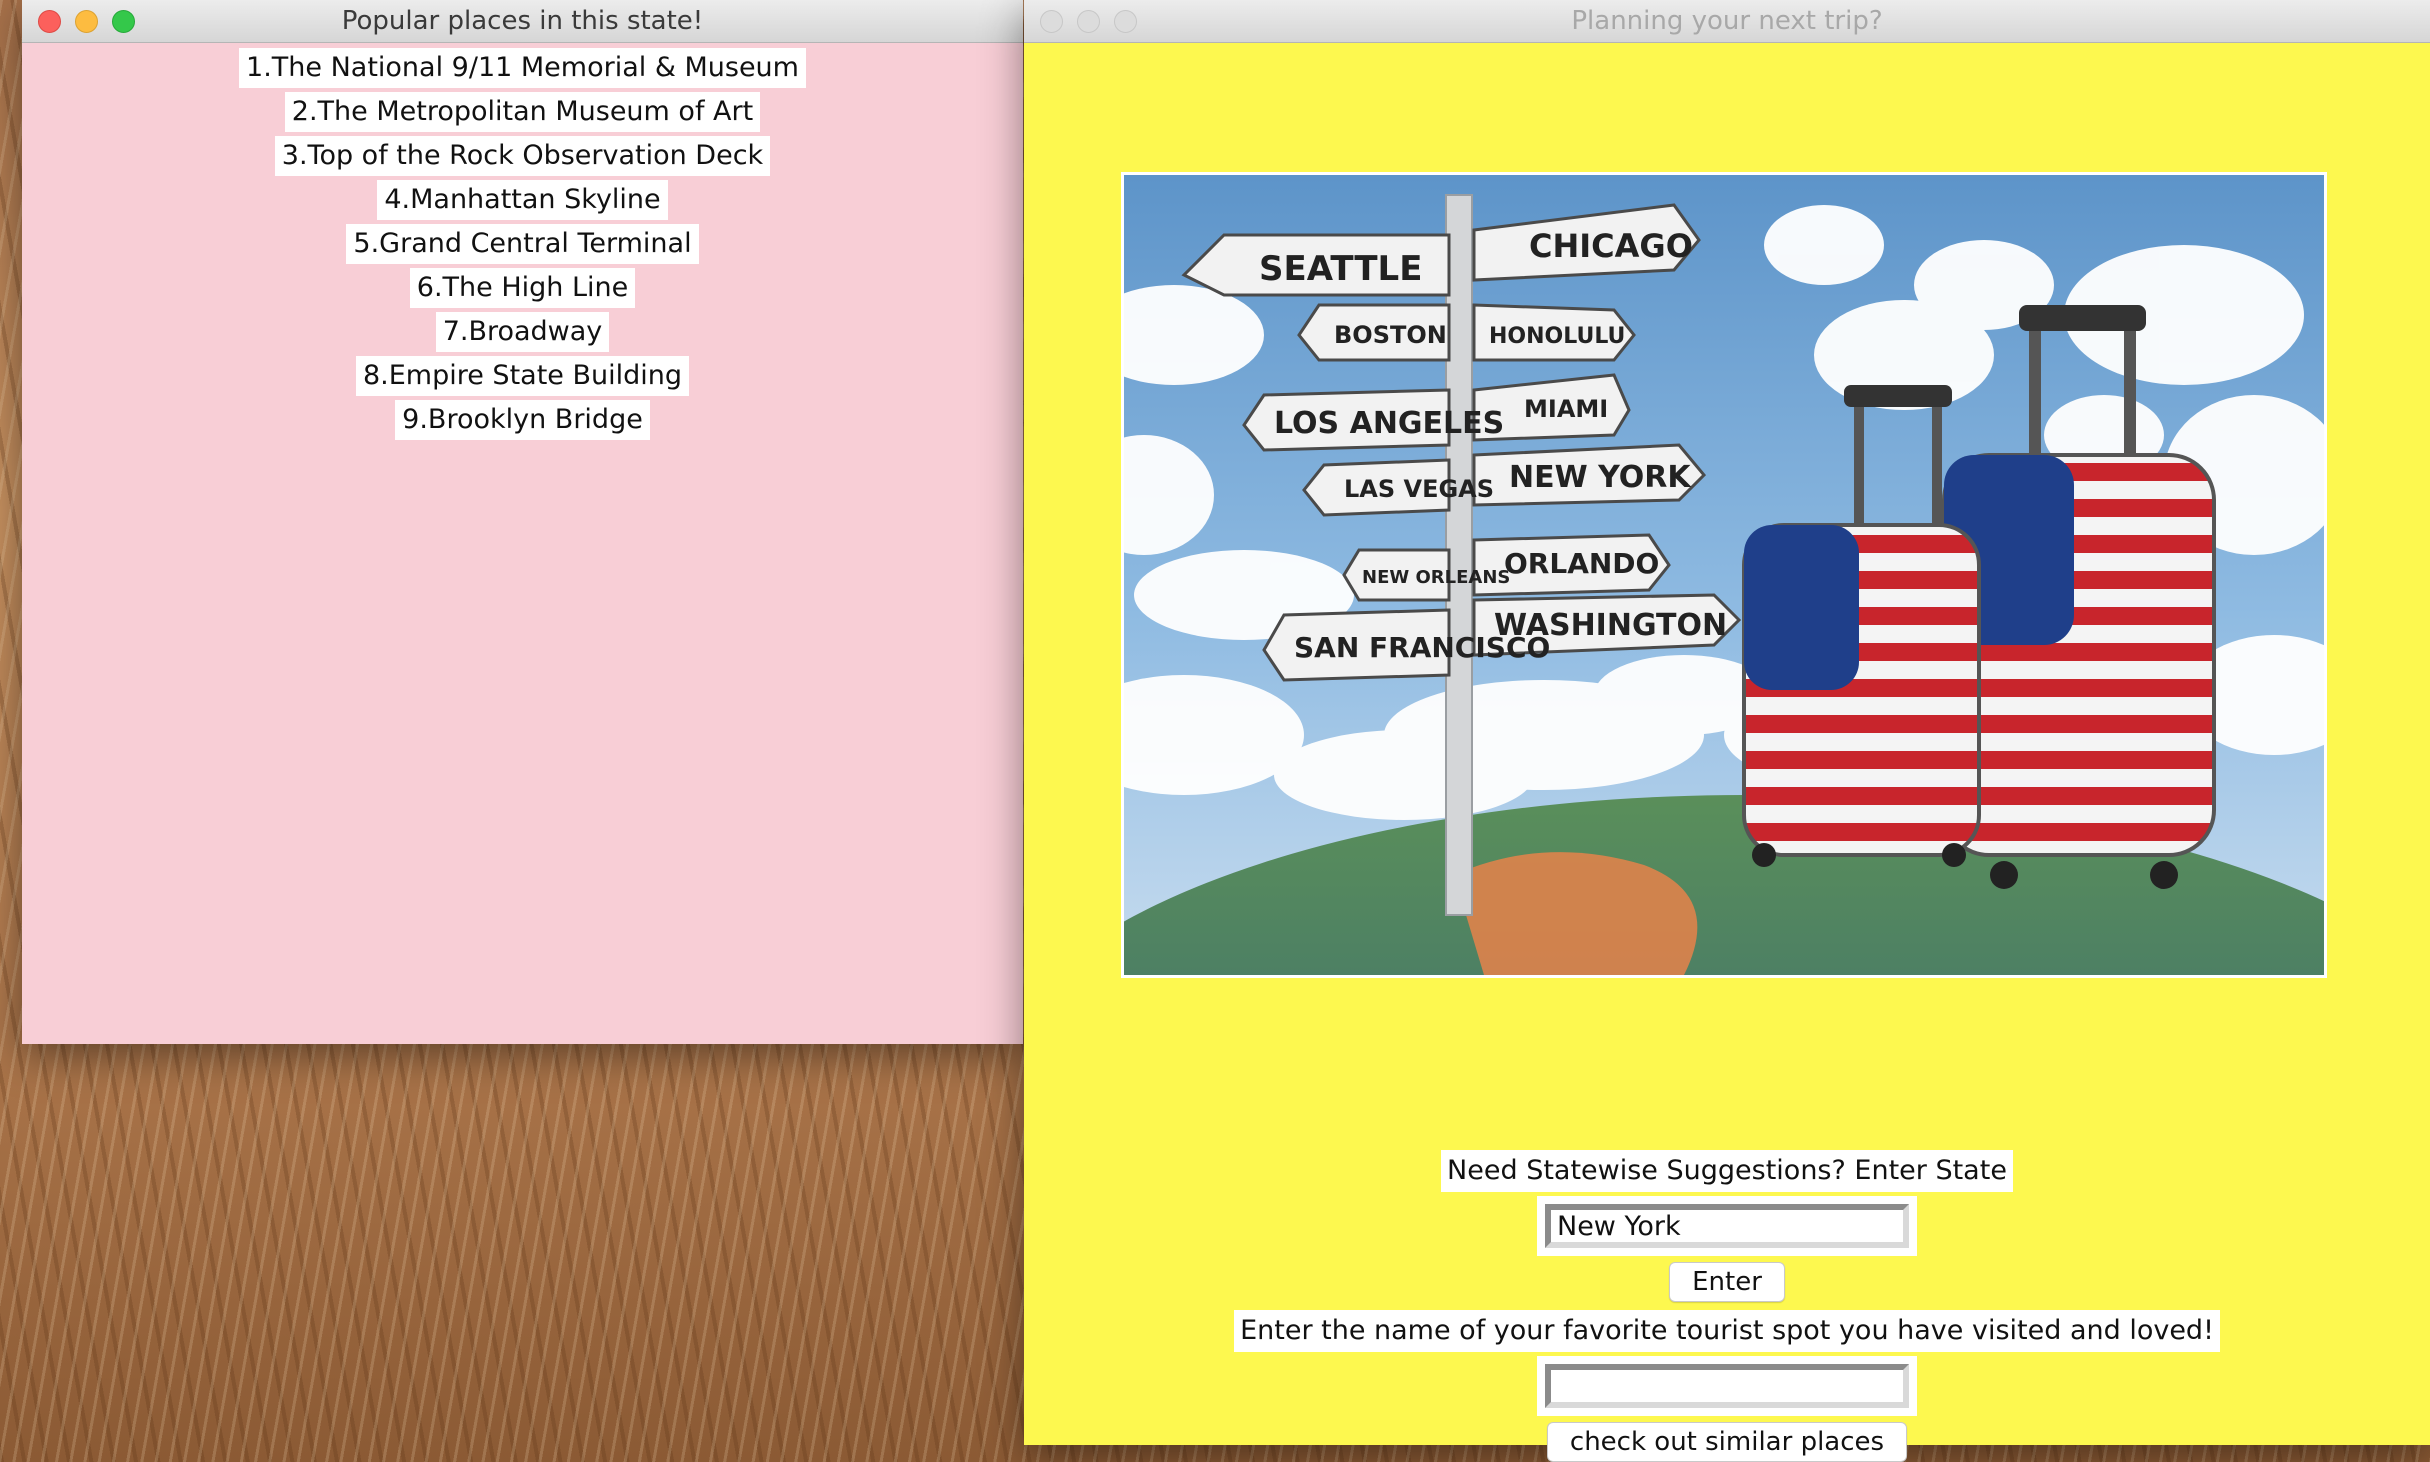 This screenshot has width=2430, height=1462. I want to click on window-title: Planning your next trip?, so click(1727, 21).